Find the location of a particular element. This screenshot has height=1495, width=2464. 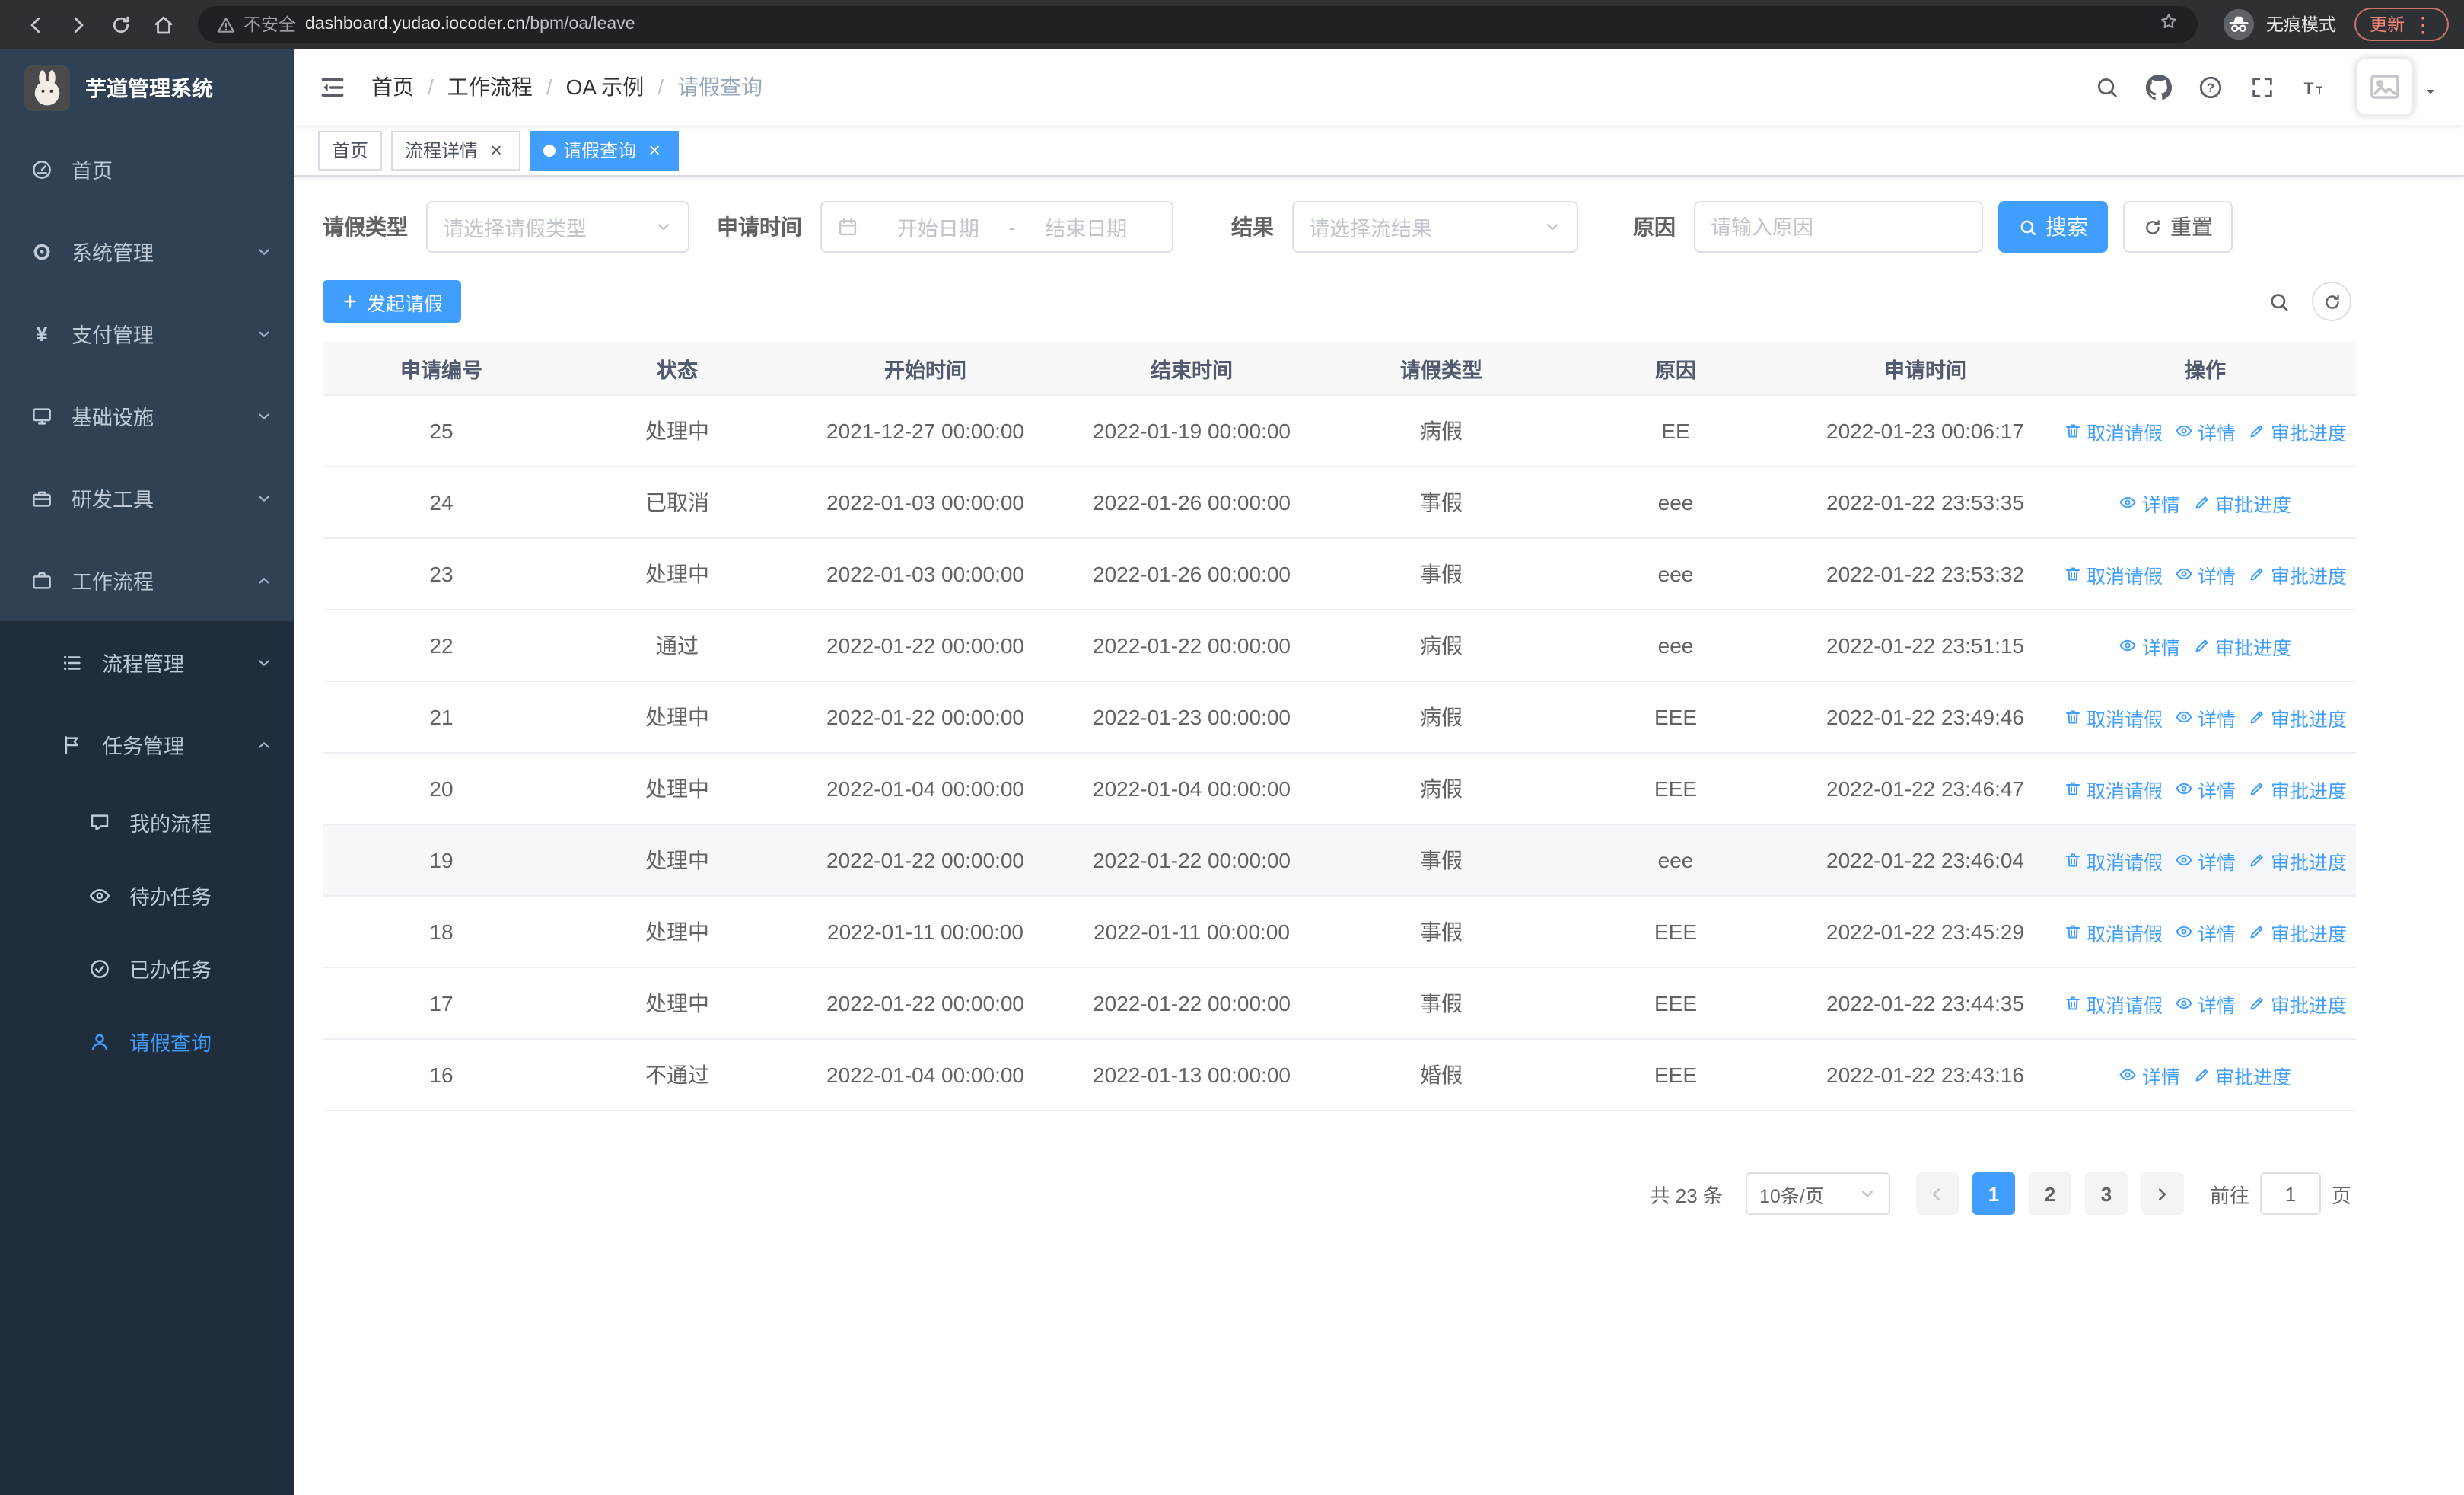

next-page-button is located at coordinates (2162, 1194).